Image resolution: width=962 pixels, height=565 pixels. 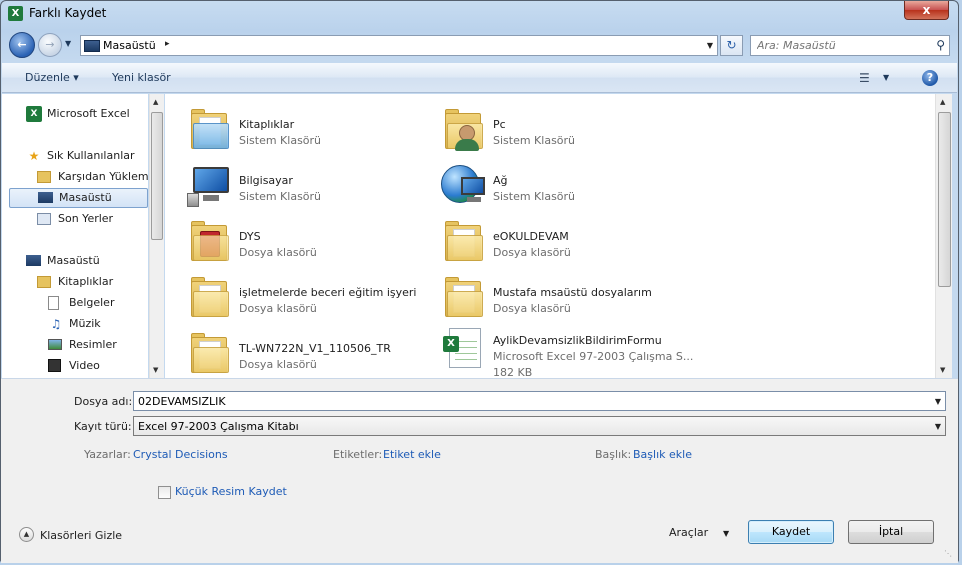 What do you see at coordinates (726, 533) in the screenshot?
I see `tools-dropdown-icon: ▼` at bounding box center [726, 533].